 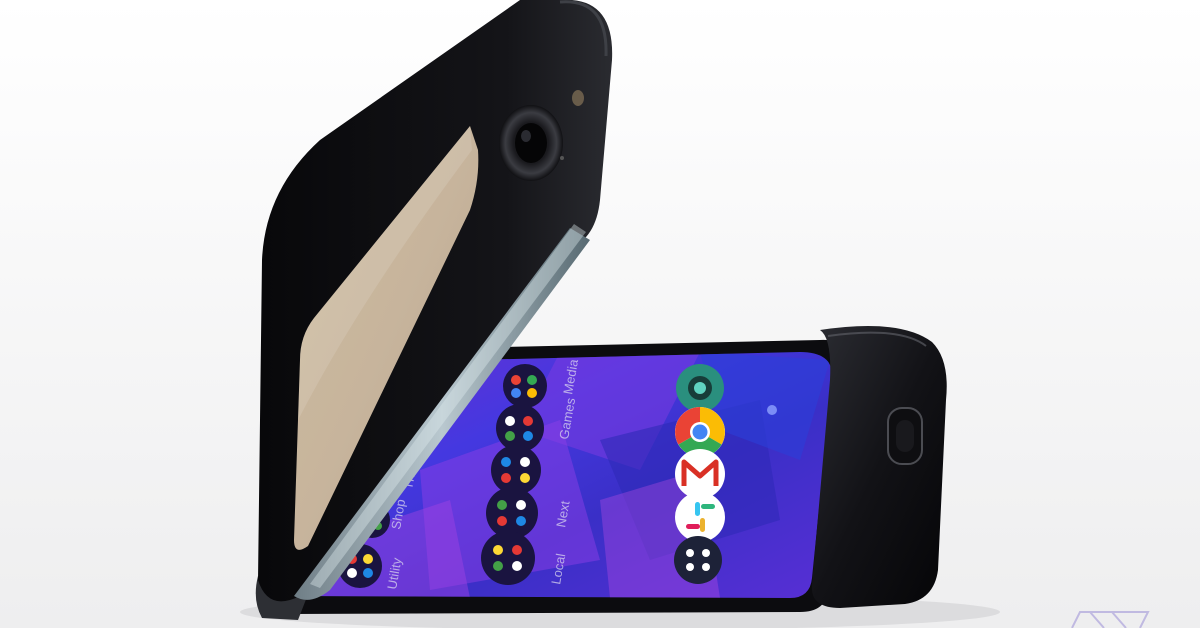 What do you see at coordinates (772, 410) in the screenshot?
I see `status-dot` at bounding box center [772, 410].